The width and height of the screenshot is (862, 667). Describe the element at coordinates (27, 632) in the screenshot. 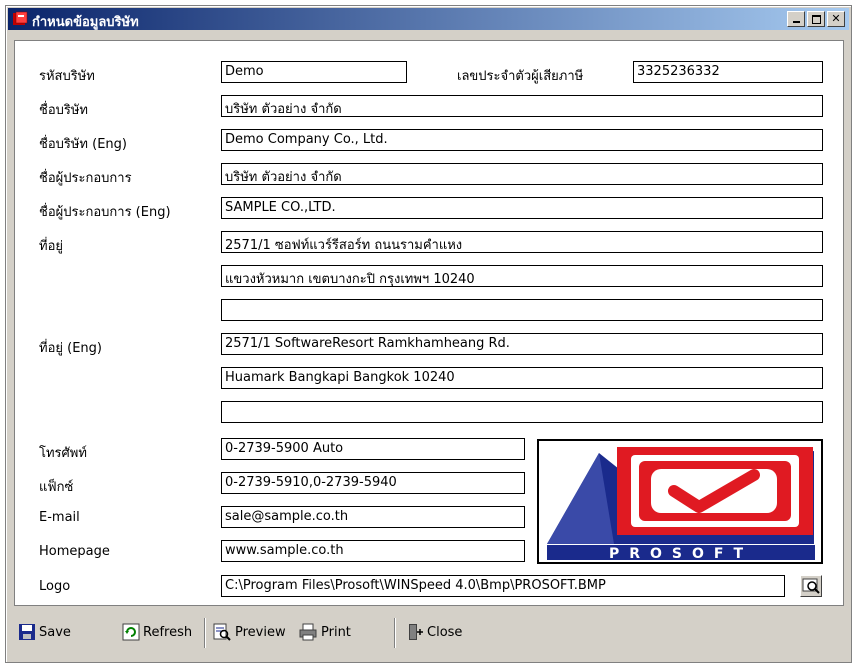

I see `floppy-disk-icon` at that location.